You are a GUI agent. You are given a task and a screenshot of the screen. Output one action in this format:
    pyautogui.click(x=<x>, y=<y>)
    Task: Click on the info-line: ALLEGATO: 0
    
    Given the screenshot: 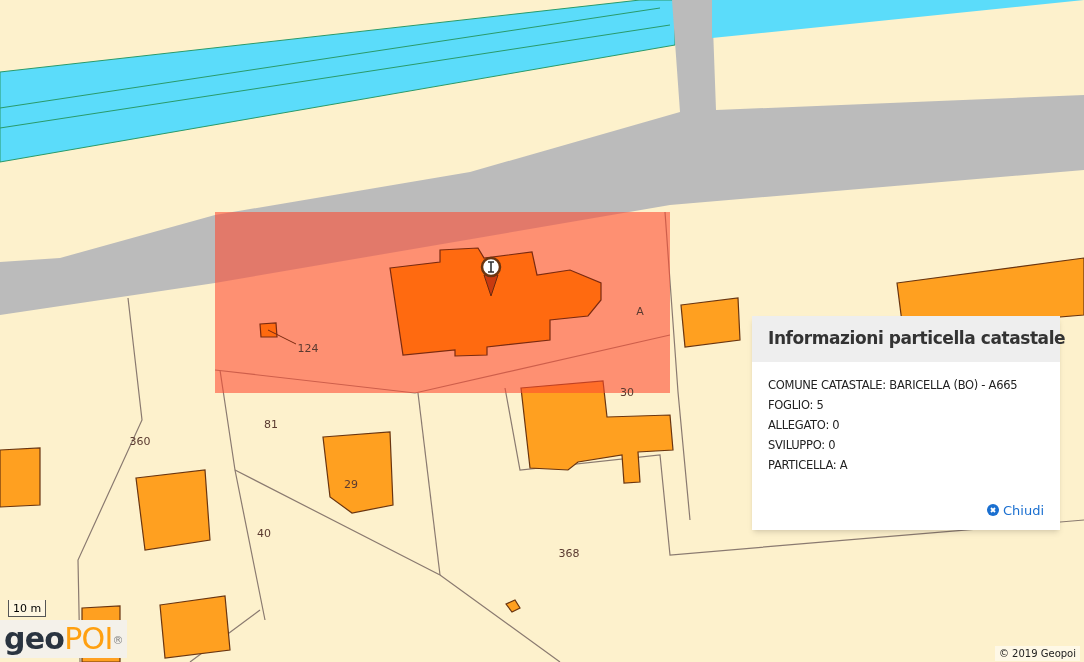 What is the action you would take?
    pyautogui.click(x=804, y=425)
    